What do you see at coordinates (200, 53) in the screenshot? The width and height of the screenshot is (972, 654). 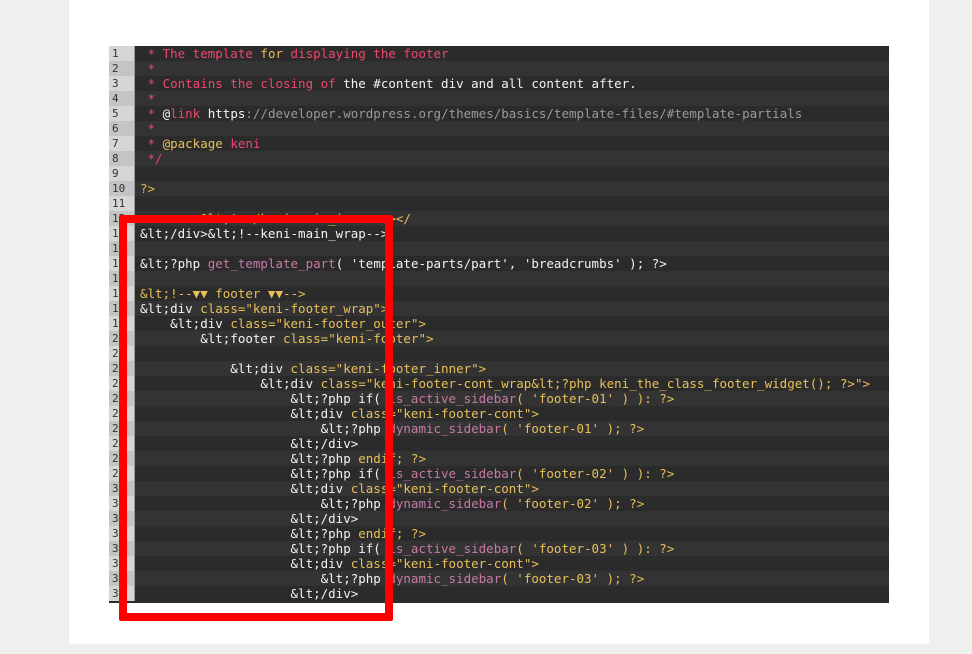 I see `code-token: * The template` at bounding box center [200, 53].